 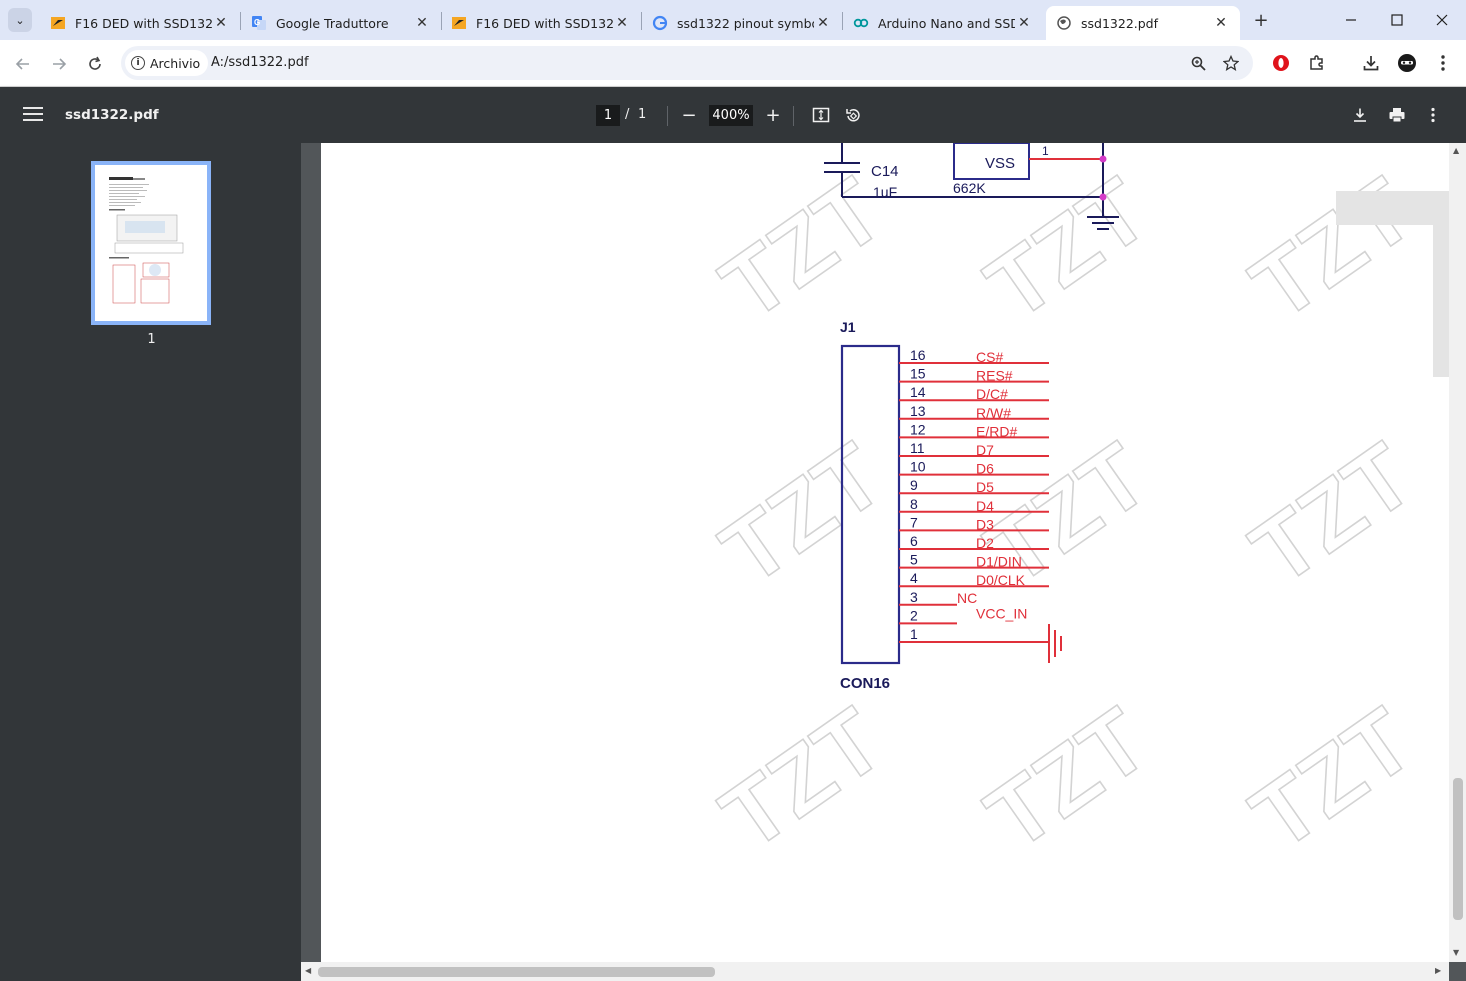 I want to click on pin-number: 6, so click(x=914, y=541).